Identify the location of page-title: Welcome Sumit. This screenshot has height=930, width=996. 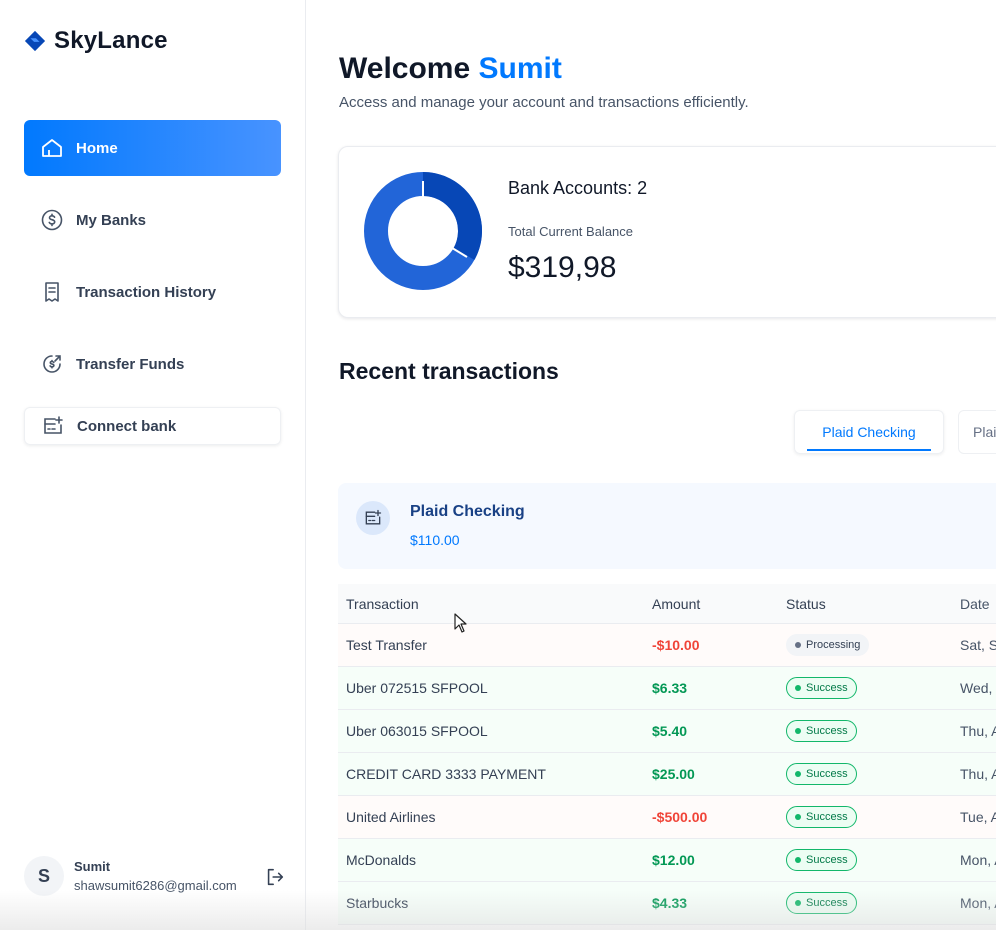
(450, 69).